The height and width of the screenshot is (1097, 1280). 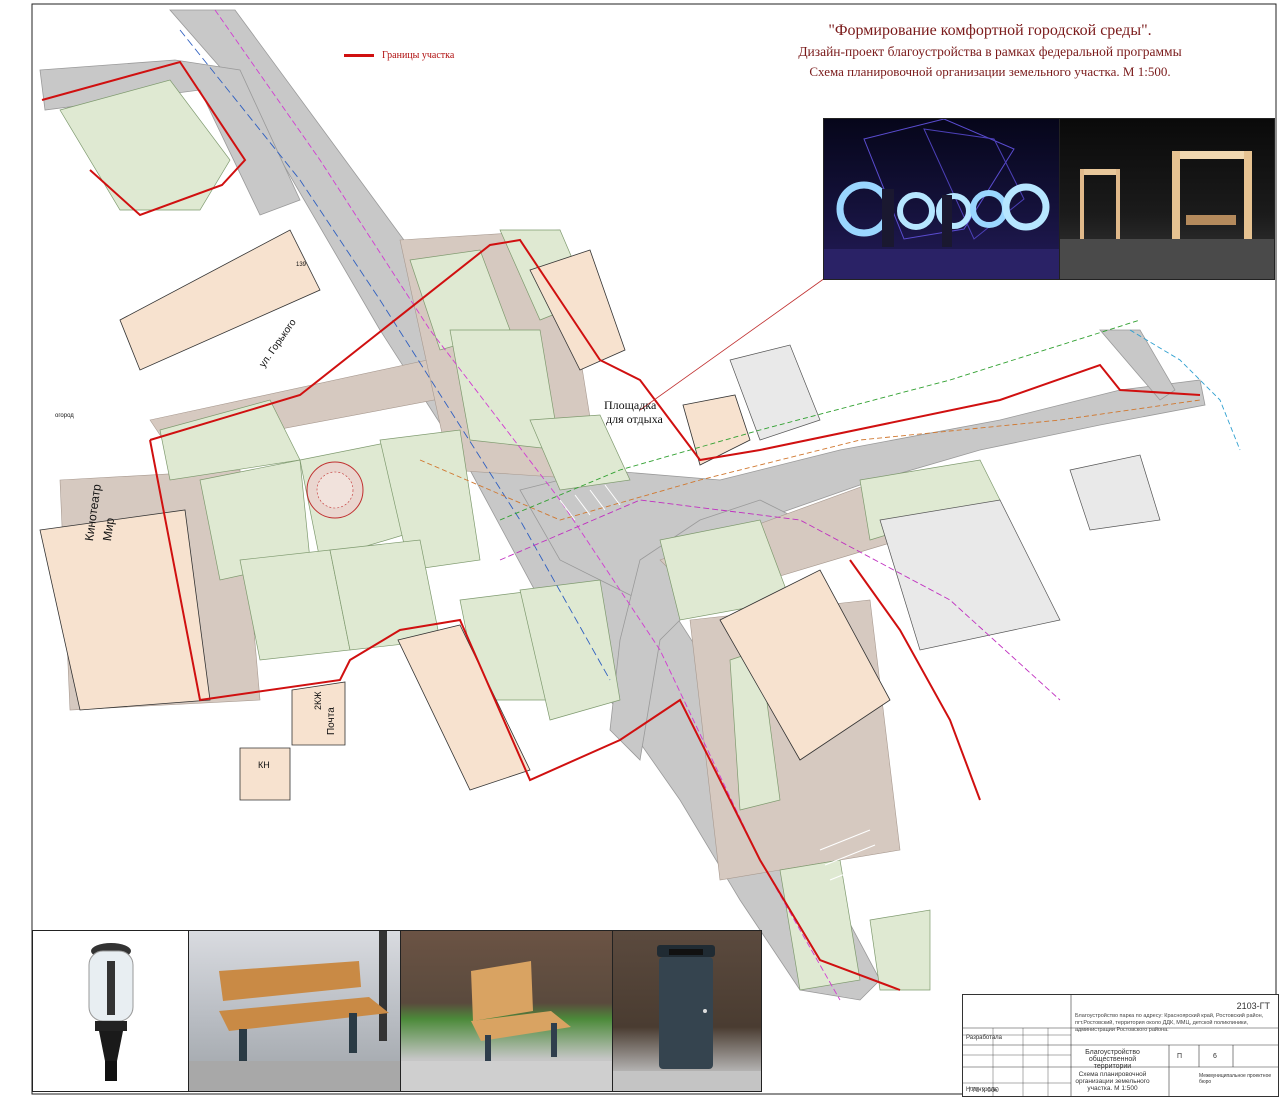 What do you see at coordinates (1180, 1056) in the screenshot?
I see `stage-value: П` at bounding box center [1180, 1056].